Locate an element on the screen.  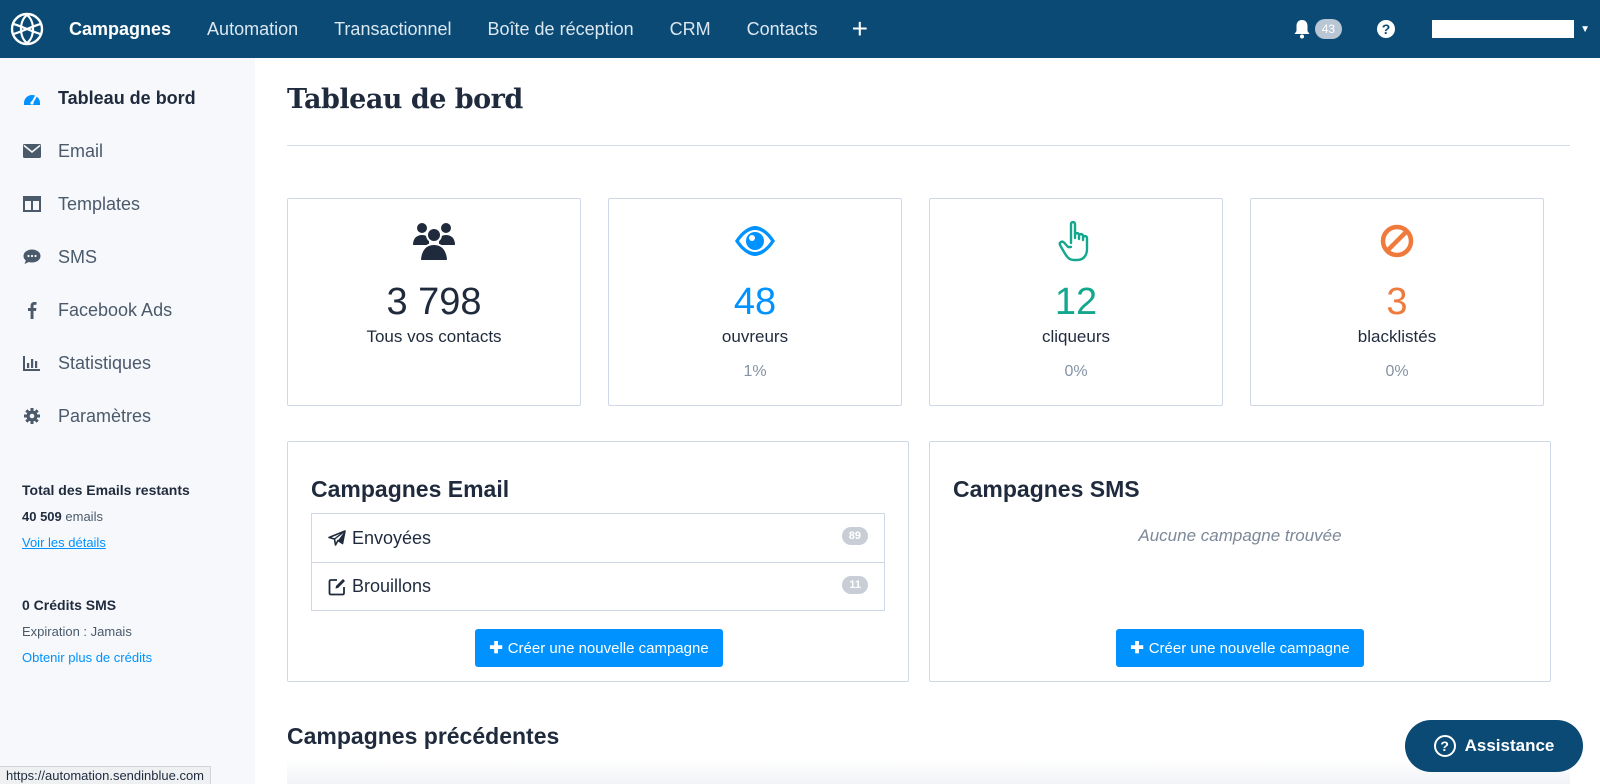
list-item-brouillons: Brouillons 11 is located at coordinates (598, 586).